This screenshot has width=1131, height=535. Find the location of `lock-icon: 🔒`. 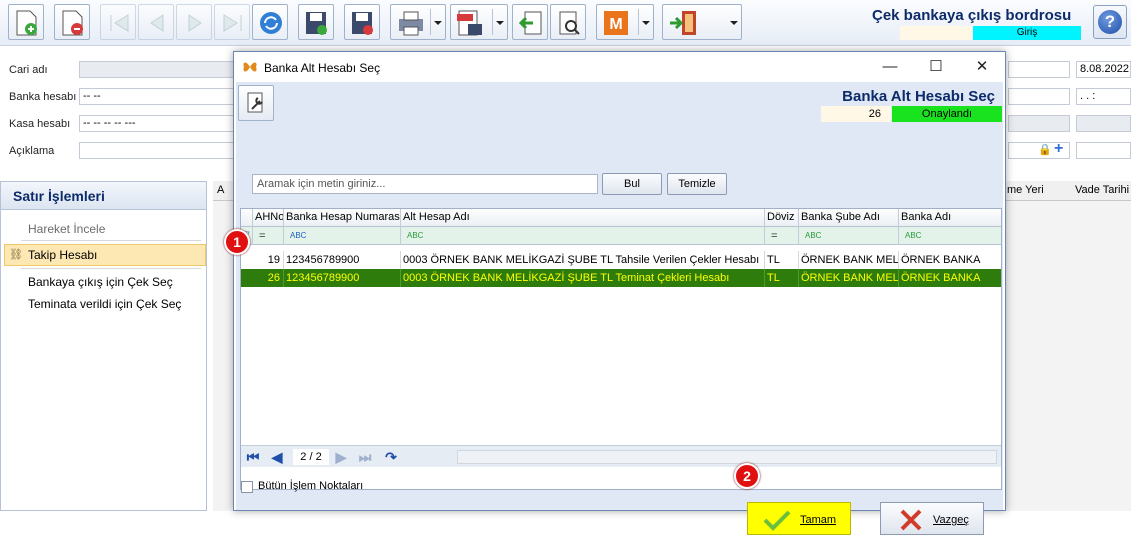

lock-icon: 🔒 is located at coordinates (1045, 150).